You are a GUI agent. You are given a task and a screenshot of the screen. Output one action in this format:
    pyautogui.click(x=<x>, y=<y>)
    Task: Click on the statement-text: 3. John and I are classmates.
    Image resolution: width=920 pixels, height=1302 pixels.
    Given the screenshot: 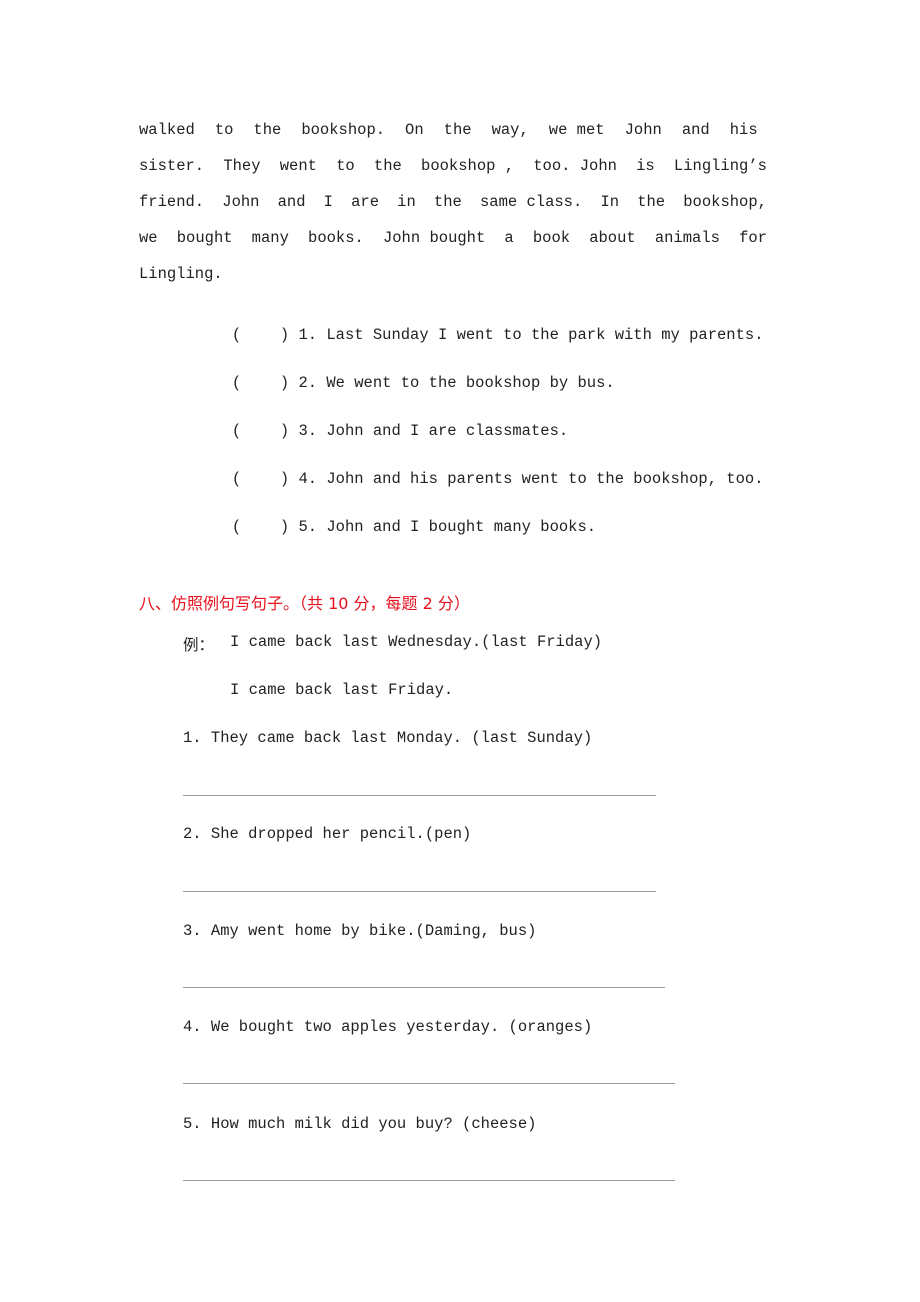 What is the action you would take?
    pyautogui.click(x=433, y=431)
    